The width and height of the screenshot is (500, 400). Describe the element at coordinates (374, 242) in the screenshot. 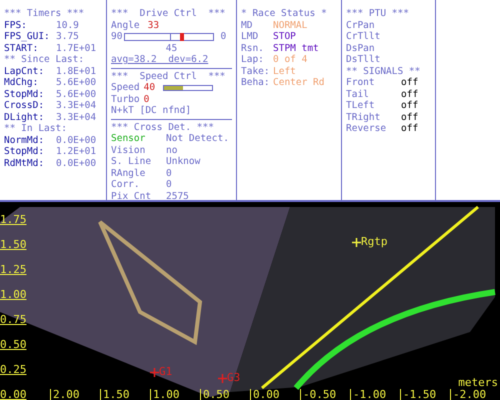

I see `marker-label: Rgtp` at that location.